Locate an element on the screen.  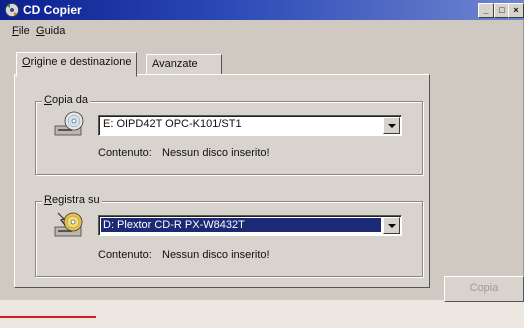
destination-group-text: egistra su is located at coordinates (75, 200).